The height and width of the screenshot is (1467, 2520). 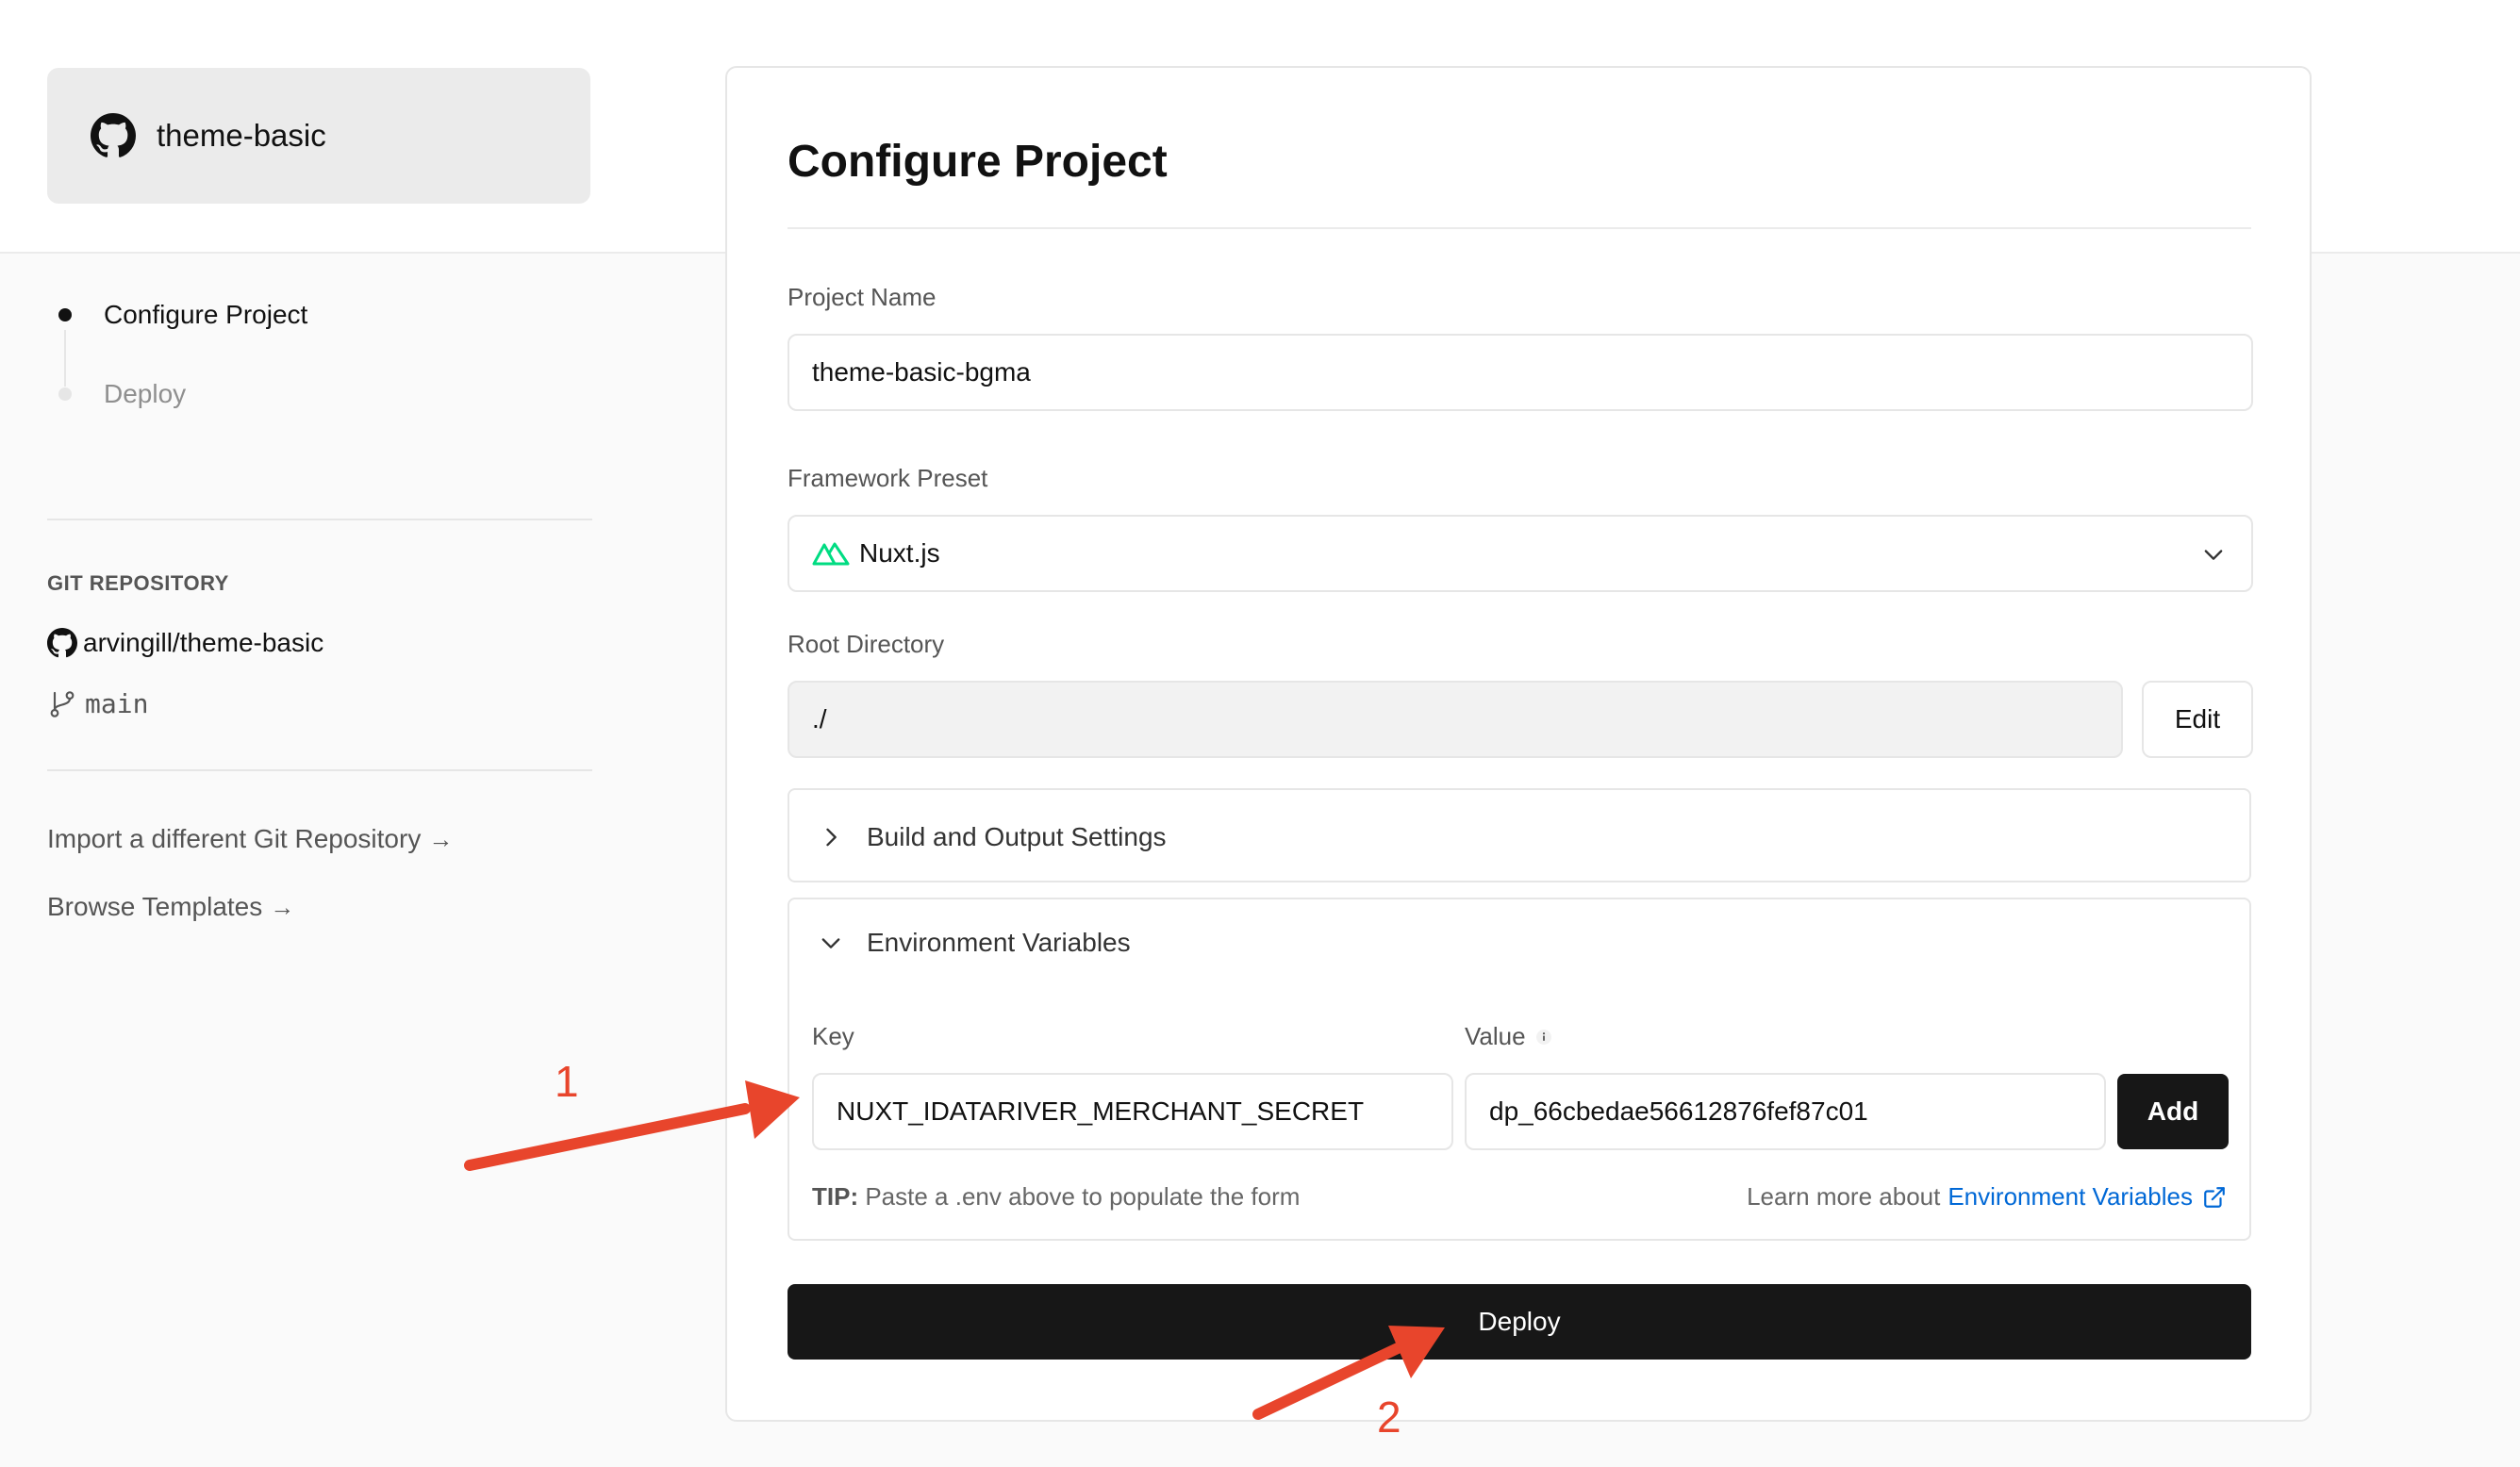 What do you see at coordinates (204, 642) in the screenshot?
I see `git-repo-name: arvingill/theme-basic` at bounding box center [204, 642].